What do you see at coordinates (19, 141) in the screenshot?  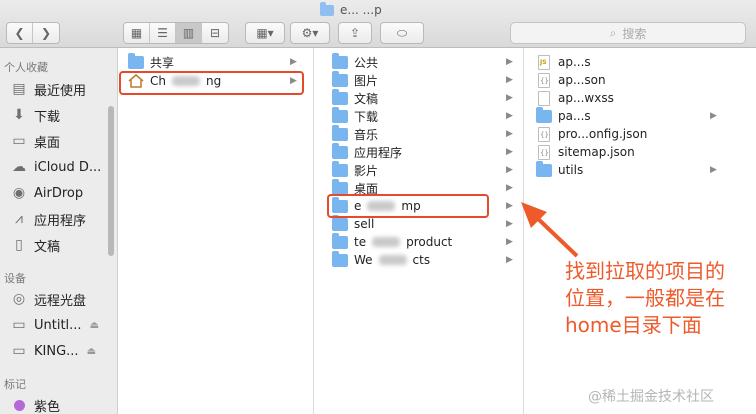 I see `desktop-icon: ▭` at bounding box center [19, 141].